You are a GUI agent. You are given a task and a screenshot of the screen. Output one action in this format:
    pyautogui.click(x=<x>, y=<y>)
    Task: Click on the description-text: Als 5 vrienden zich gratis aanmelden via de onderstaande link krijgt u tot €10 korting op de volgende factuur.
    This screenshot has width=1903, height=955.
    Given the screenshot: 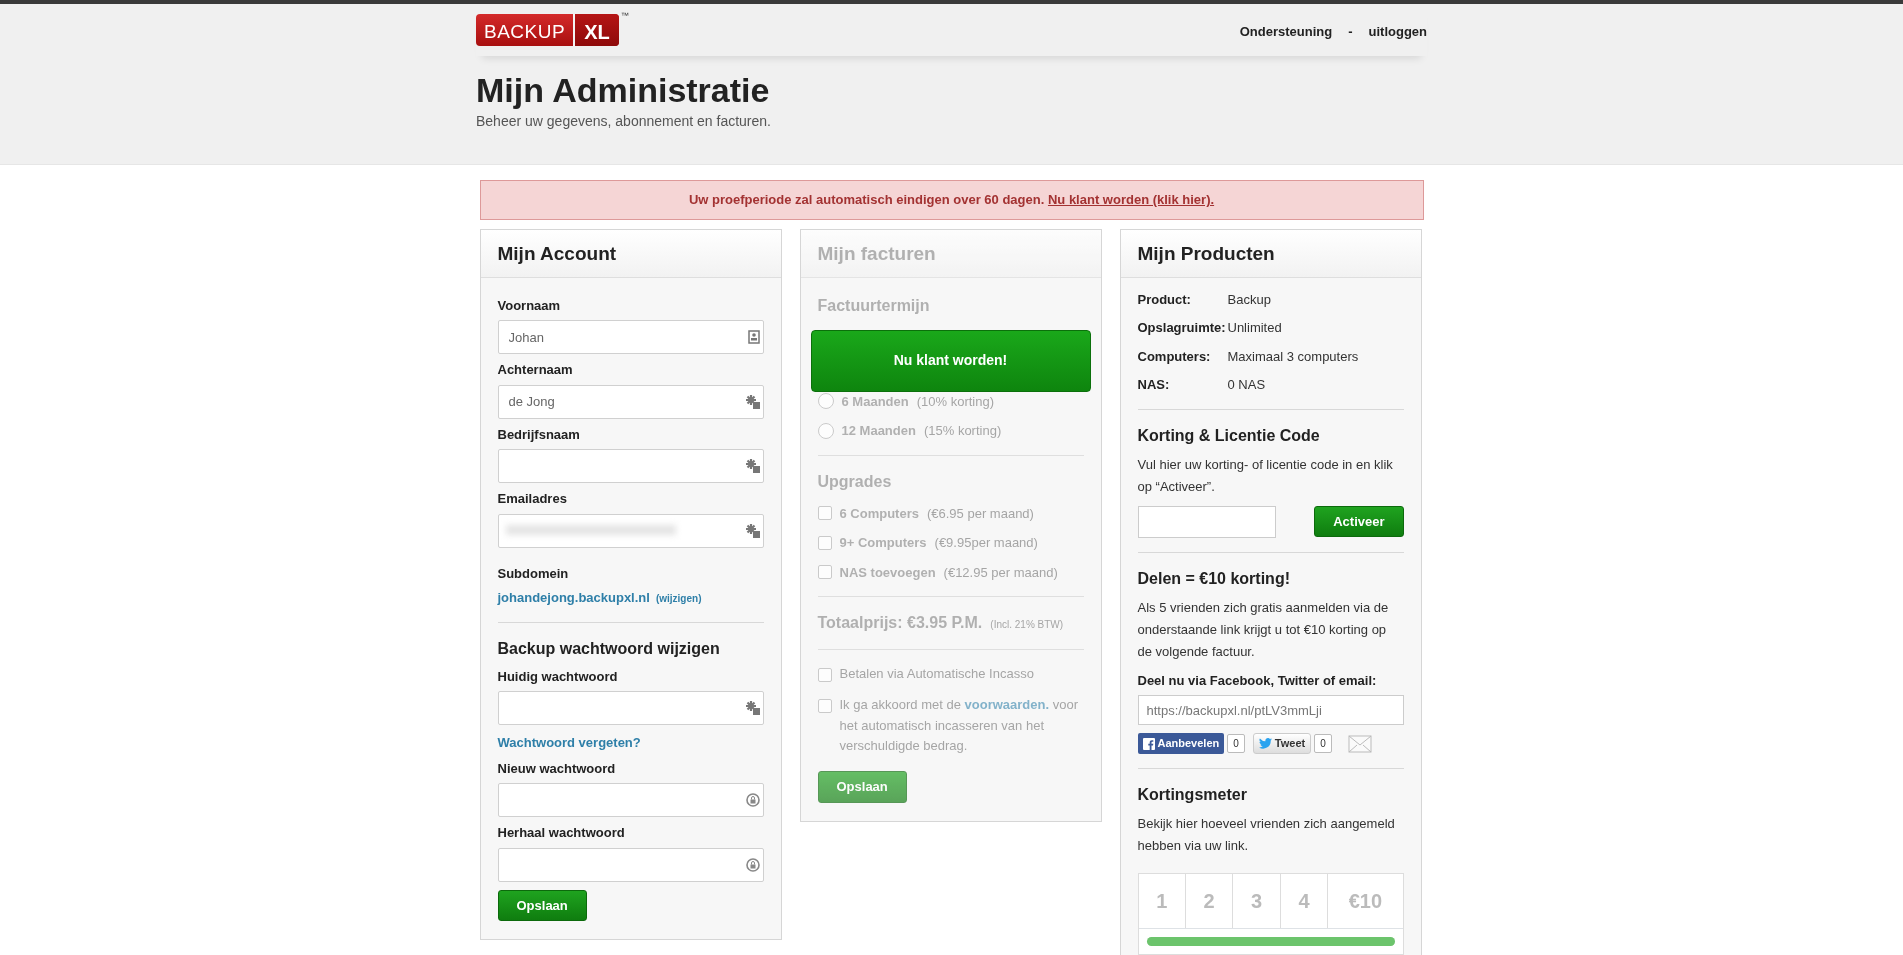 What is the action you would take?
    pyautogui.click(x=1263, y=629)
    